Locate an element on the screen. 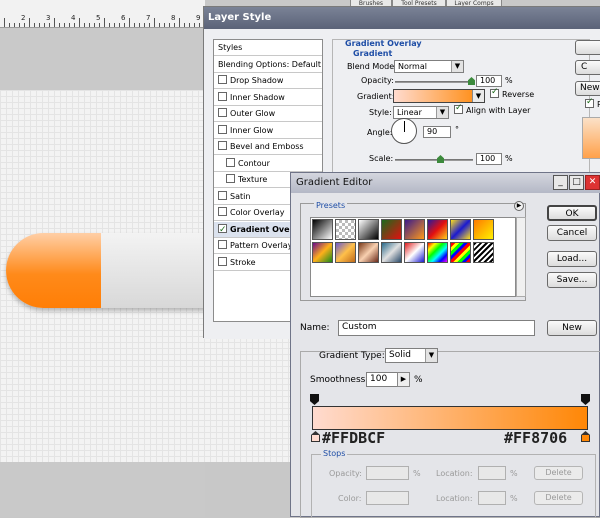  align-with-layer-label: Align with Layer is located at coordinates (498, 110).